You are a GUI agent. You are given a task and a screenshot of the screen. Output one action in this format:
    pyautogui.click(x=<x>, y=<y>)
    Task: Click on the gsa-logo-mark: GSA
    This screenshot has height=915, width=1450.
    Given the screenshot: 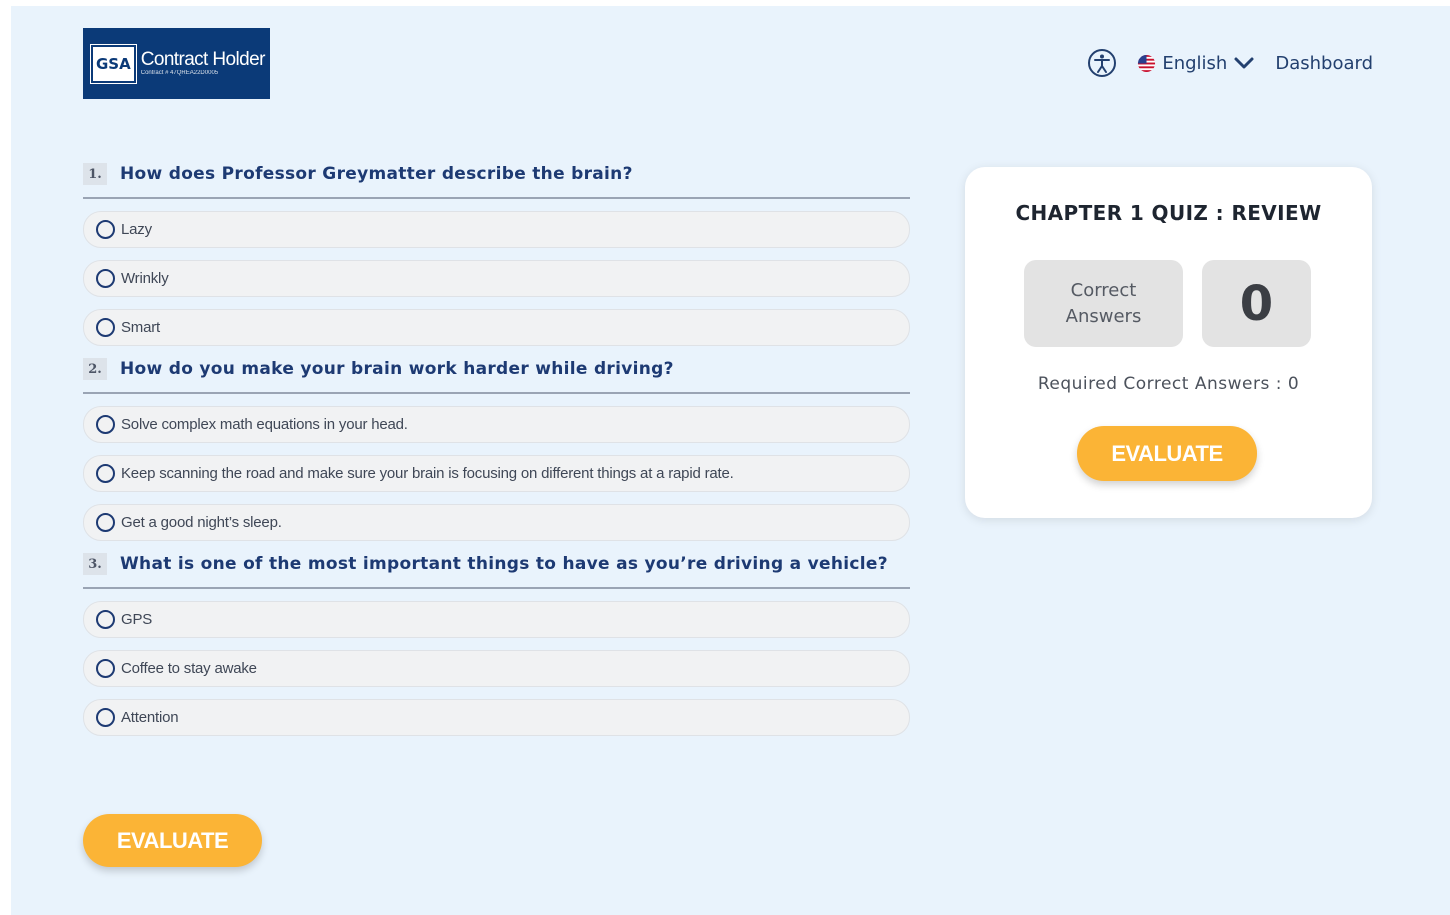 What is the action you would take?
    pyautogui.click(x=113, y=63)
    